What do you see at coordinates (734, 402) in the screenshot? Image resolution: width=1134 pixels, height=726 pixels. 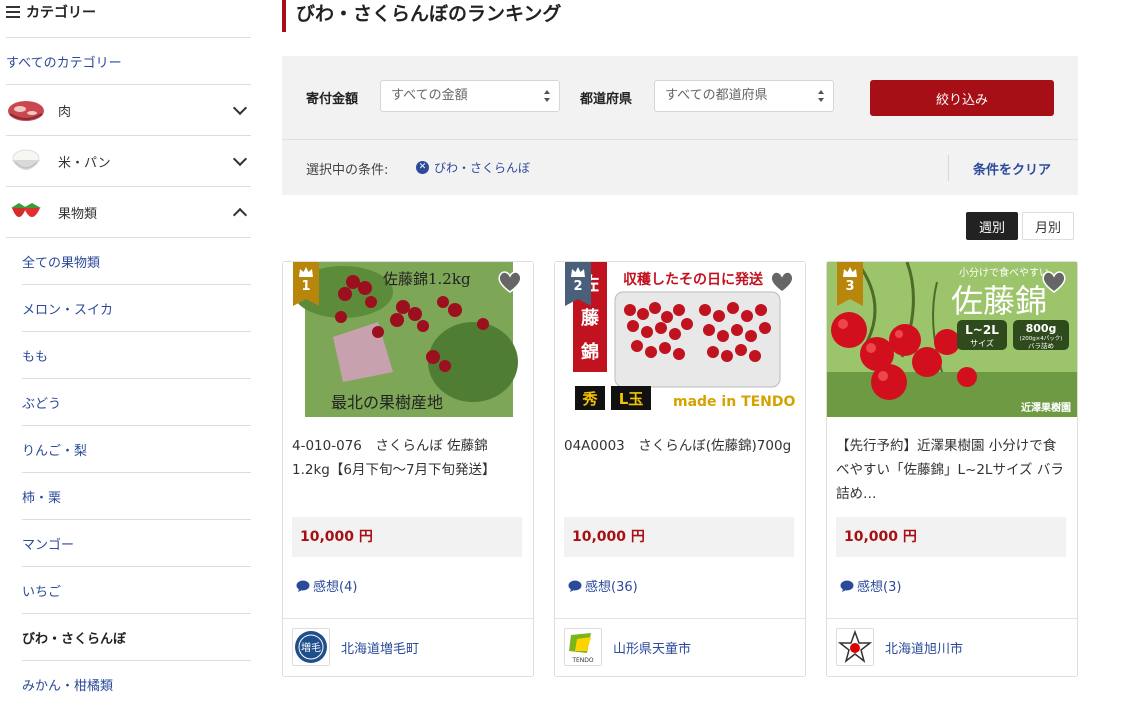 I see `svg-text: made in TENDO` at bounding box center [734, 402].